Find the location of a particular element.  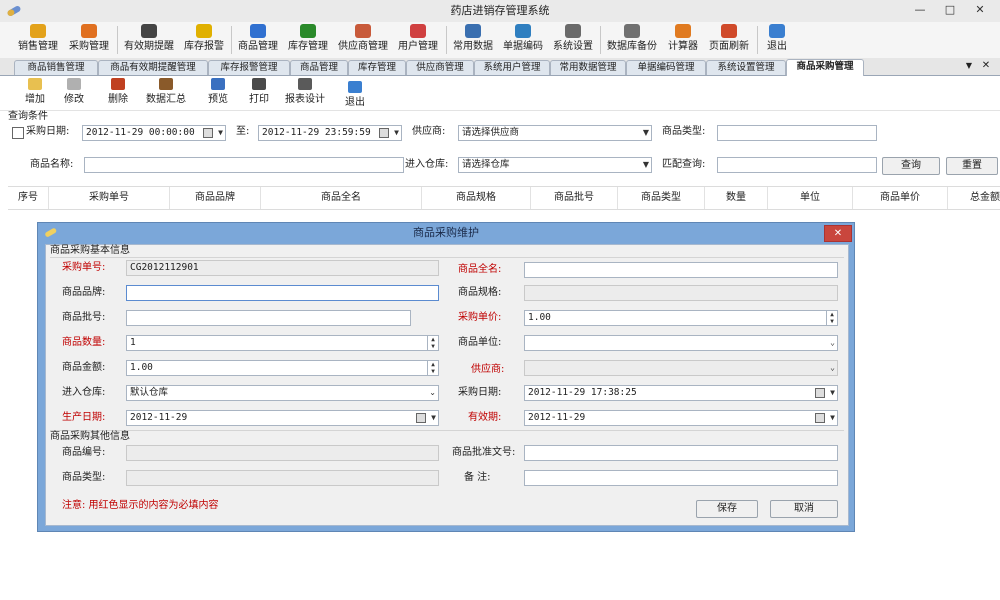

tab-system-settings: 系统设置管理 is located at coordinates (746, 67).